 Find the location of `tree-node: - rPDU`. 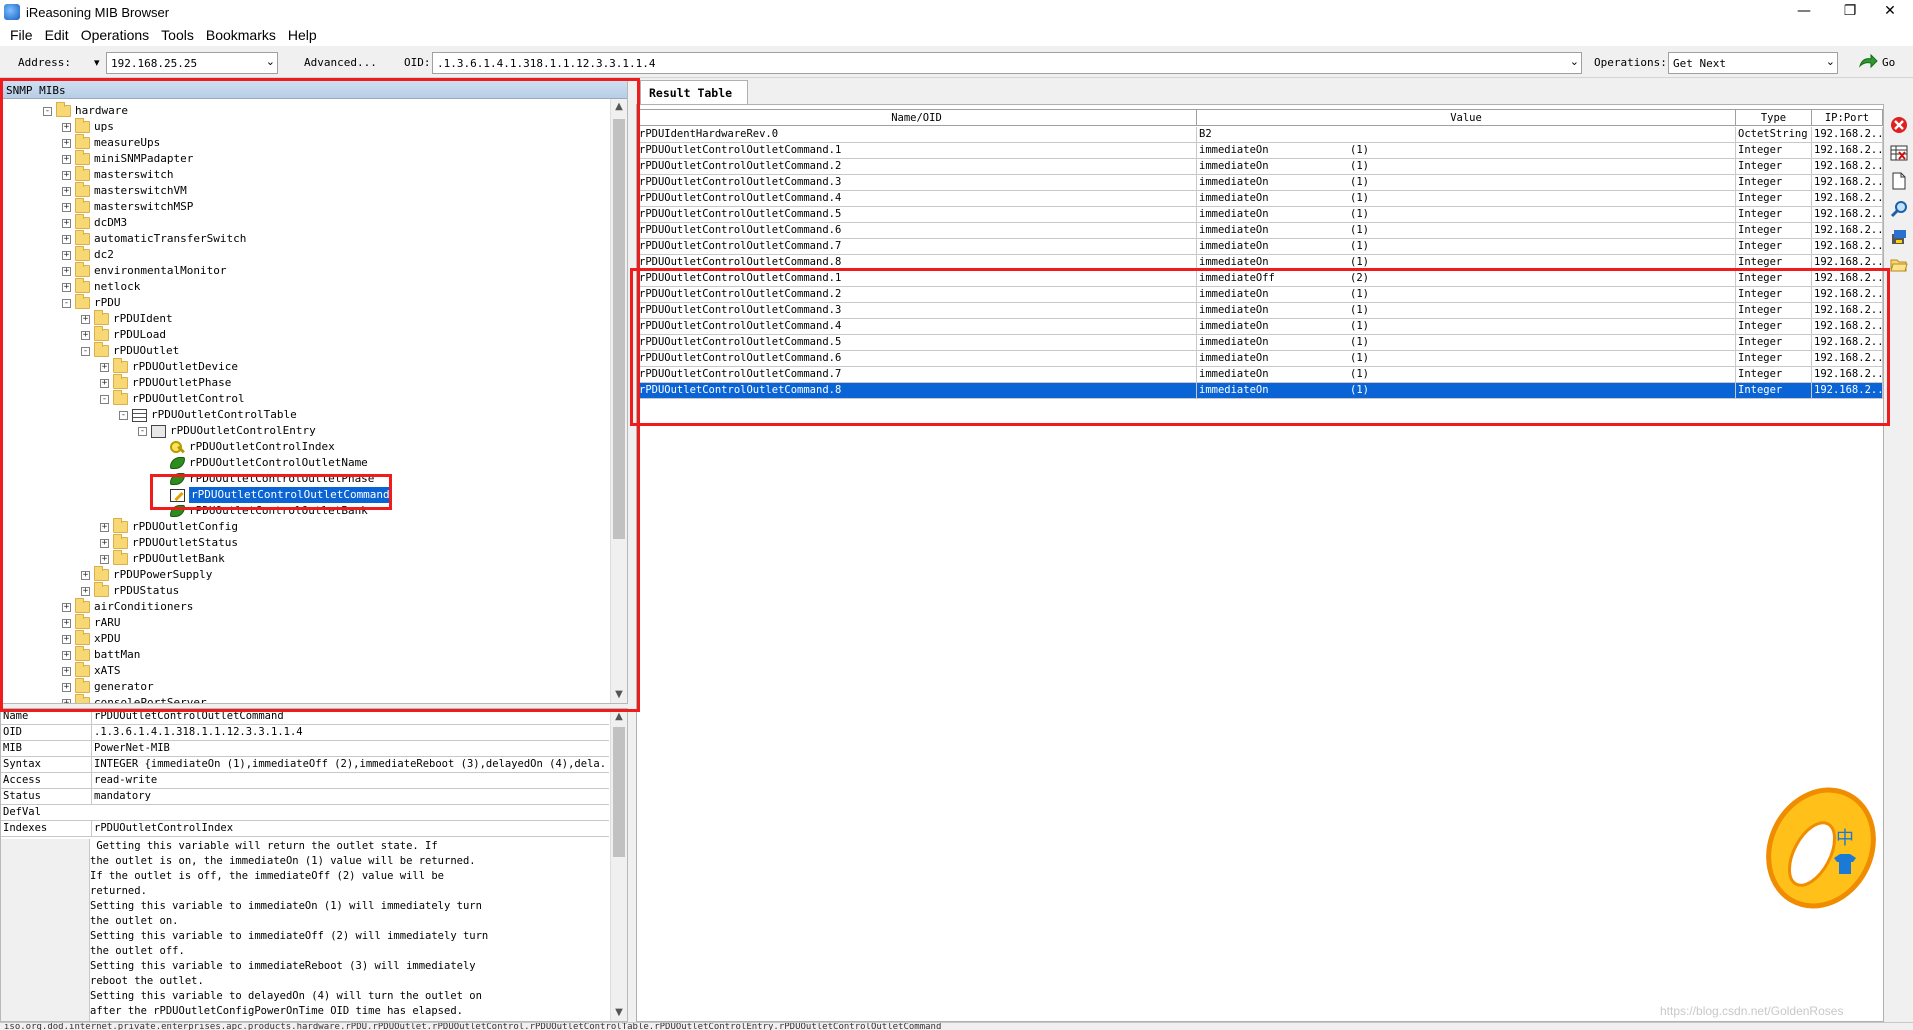

tree-node: - rPDU is located at coordinates (91, 302).